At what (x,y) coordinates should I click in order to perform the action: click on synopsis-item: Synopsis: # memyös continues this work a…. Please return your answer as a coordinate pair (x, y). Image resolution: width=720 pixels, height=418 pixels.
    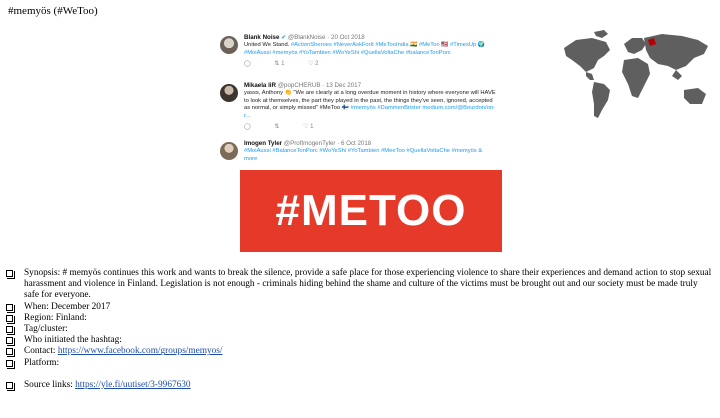
    Looking at the image, I should click on (360, 285).